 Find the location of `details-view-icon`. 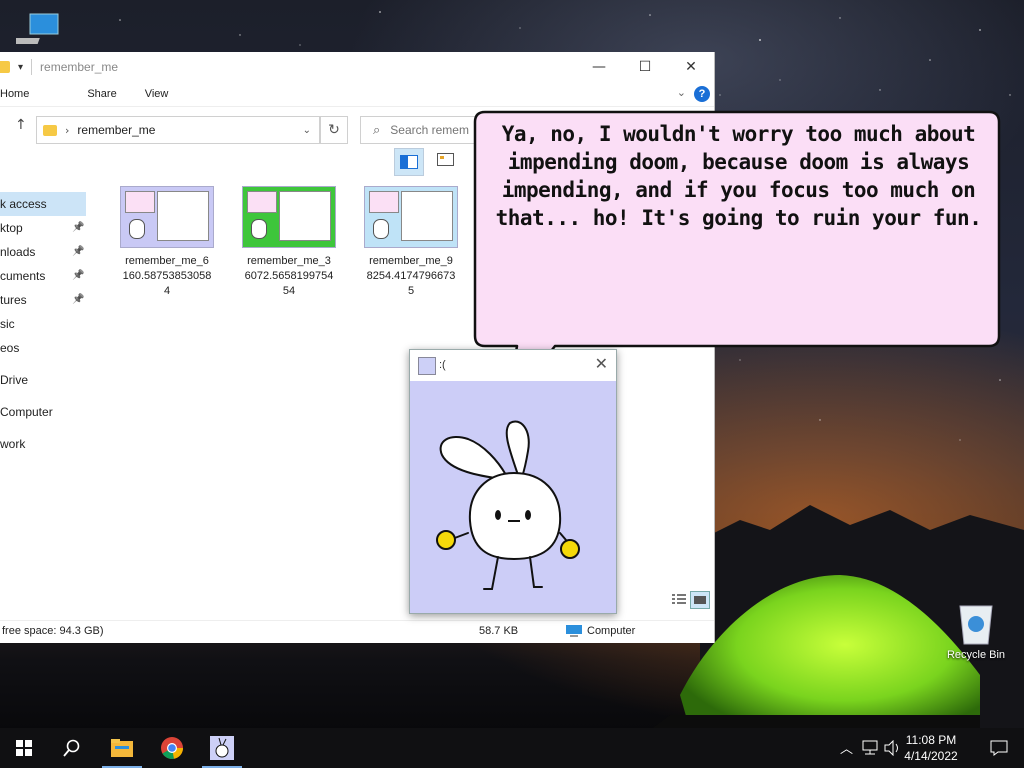

details-view-icon is located at coordinates (679, 599).